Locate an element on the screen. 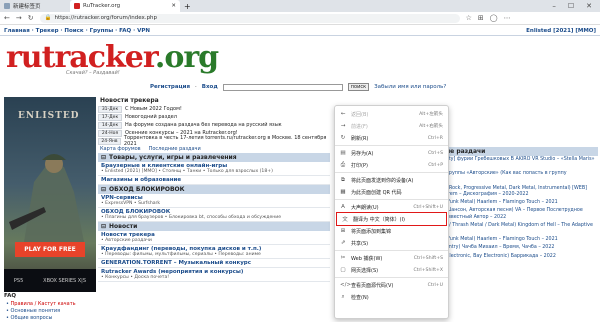 The height and width of the screenshot is (322, 600). context-menu-item: ⌕ 检查(N) is located at coordinates (391, 297).